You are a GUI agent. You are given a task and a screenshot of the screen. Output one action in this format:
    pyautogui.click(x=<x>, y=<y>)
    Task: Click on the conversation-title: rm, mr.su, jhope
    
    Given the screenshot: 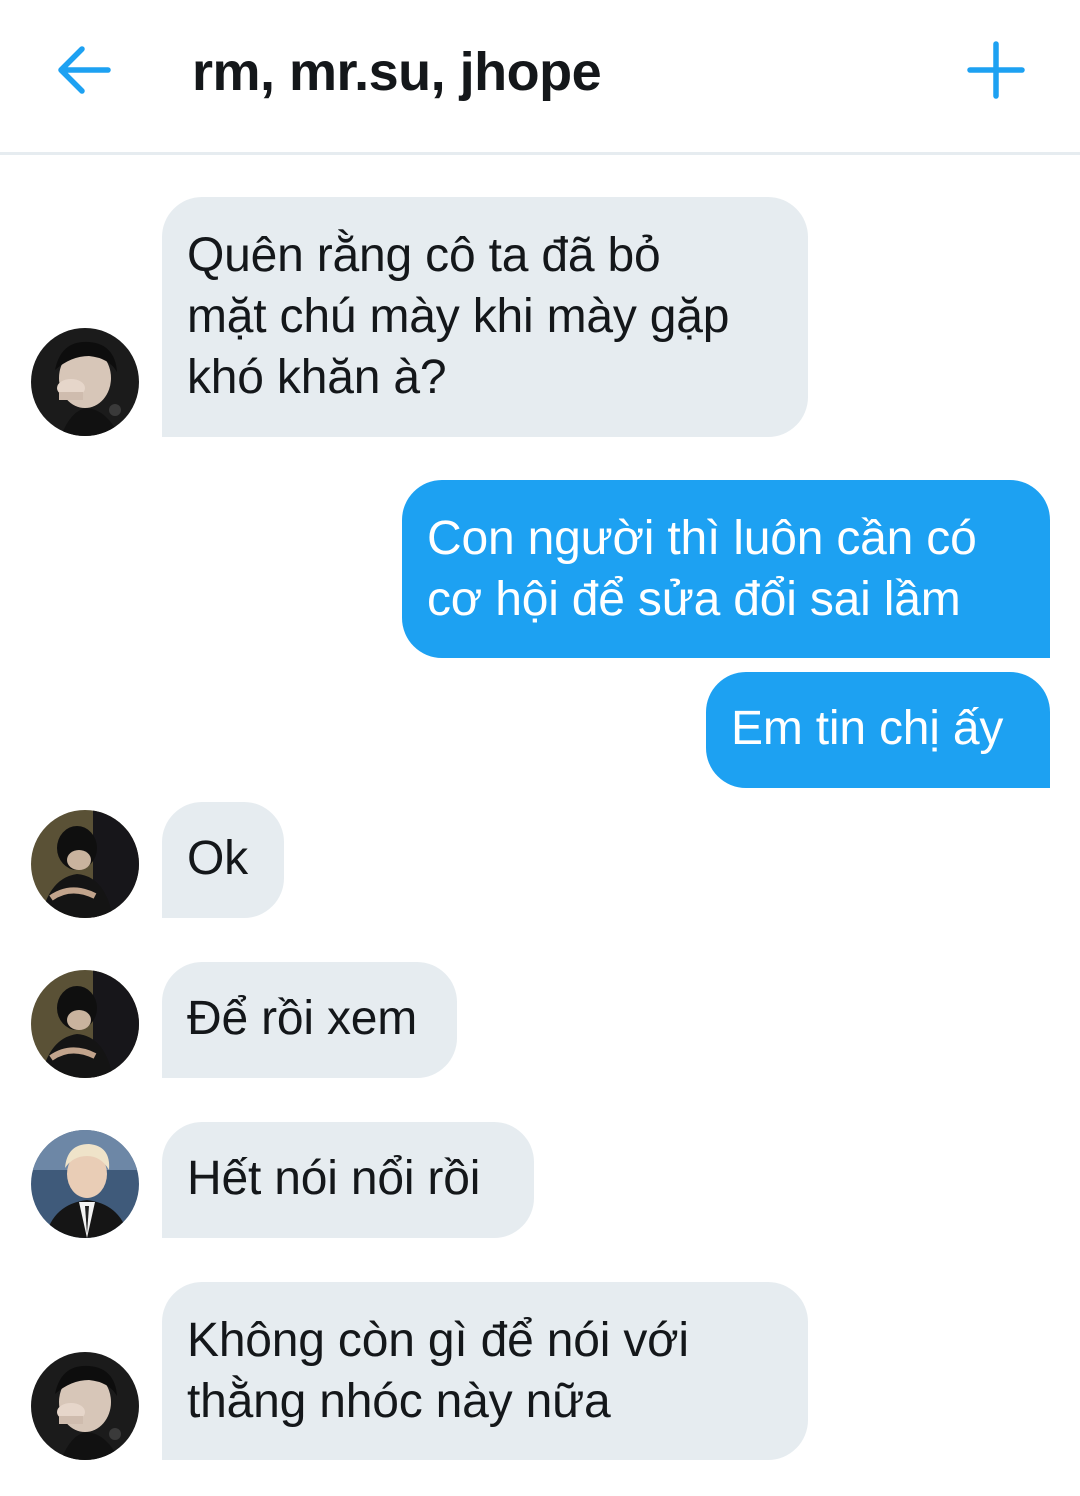 What is the action you would take?
    pyautogui.click(x=397, y=72)
    